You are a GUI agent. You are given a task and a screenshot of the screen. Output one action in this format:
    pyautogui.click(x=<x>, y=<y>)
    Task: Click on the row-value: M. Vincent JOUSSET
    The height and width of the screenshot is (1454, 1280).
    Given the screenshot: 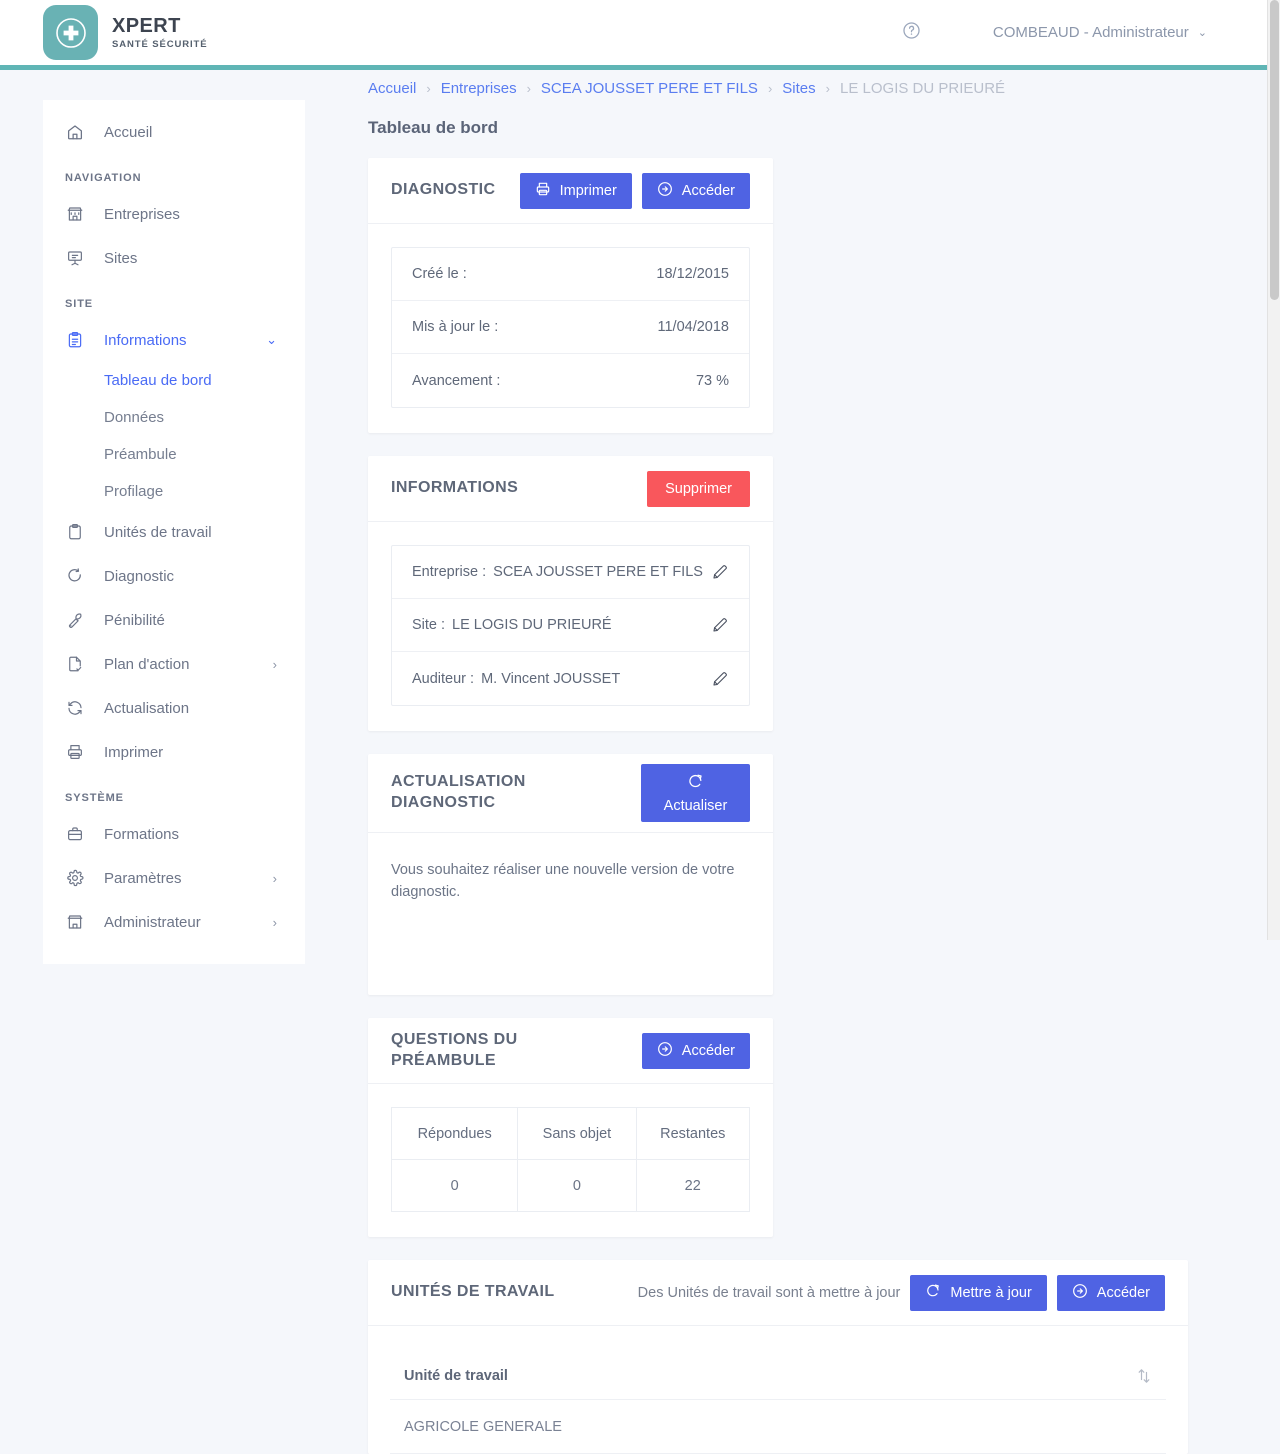 What is the action you would take?
    pyautogui.click(x=551, y=678)
    